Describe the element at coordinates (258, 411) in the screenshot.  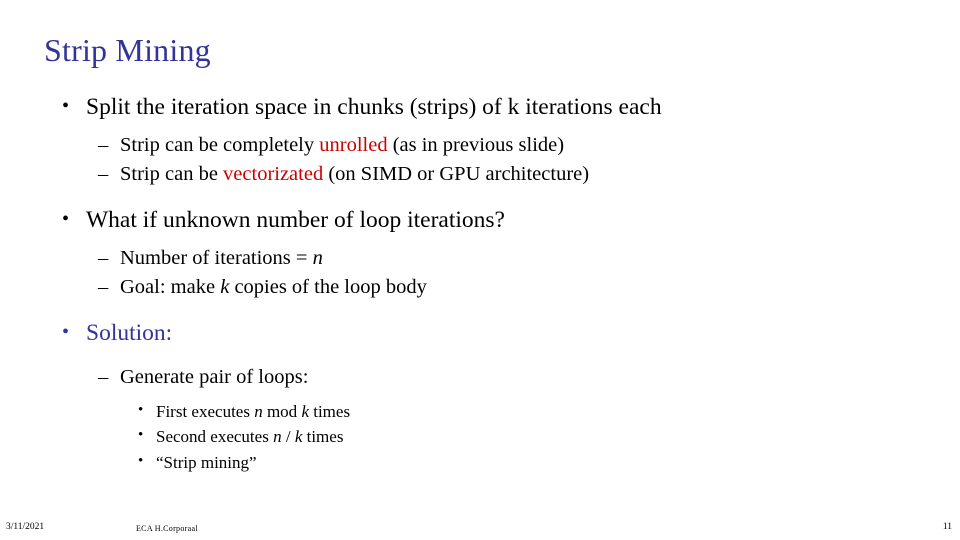
I see `first-executes-var-n: n` at that location.